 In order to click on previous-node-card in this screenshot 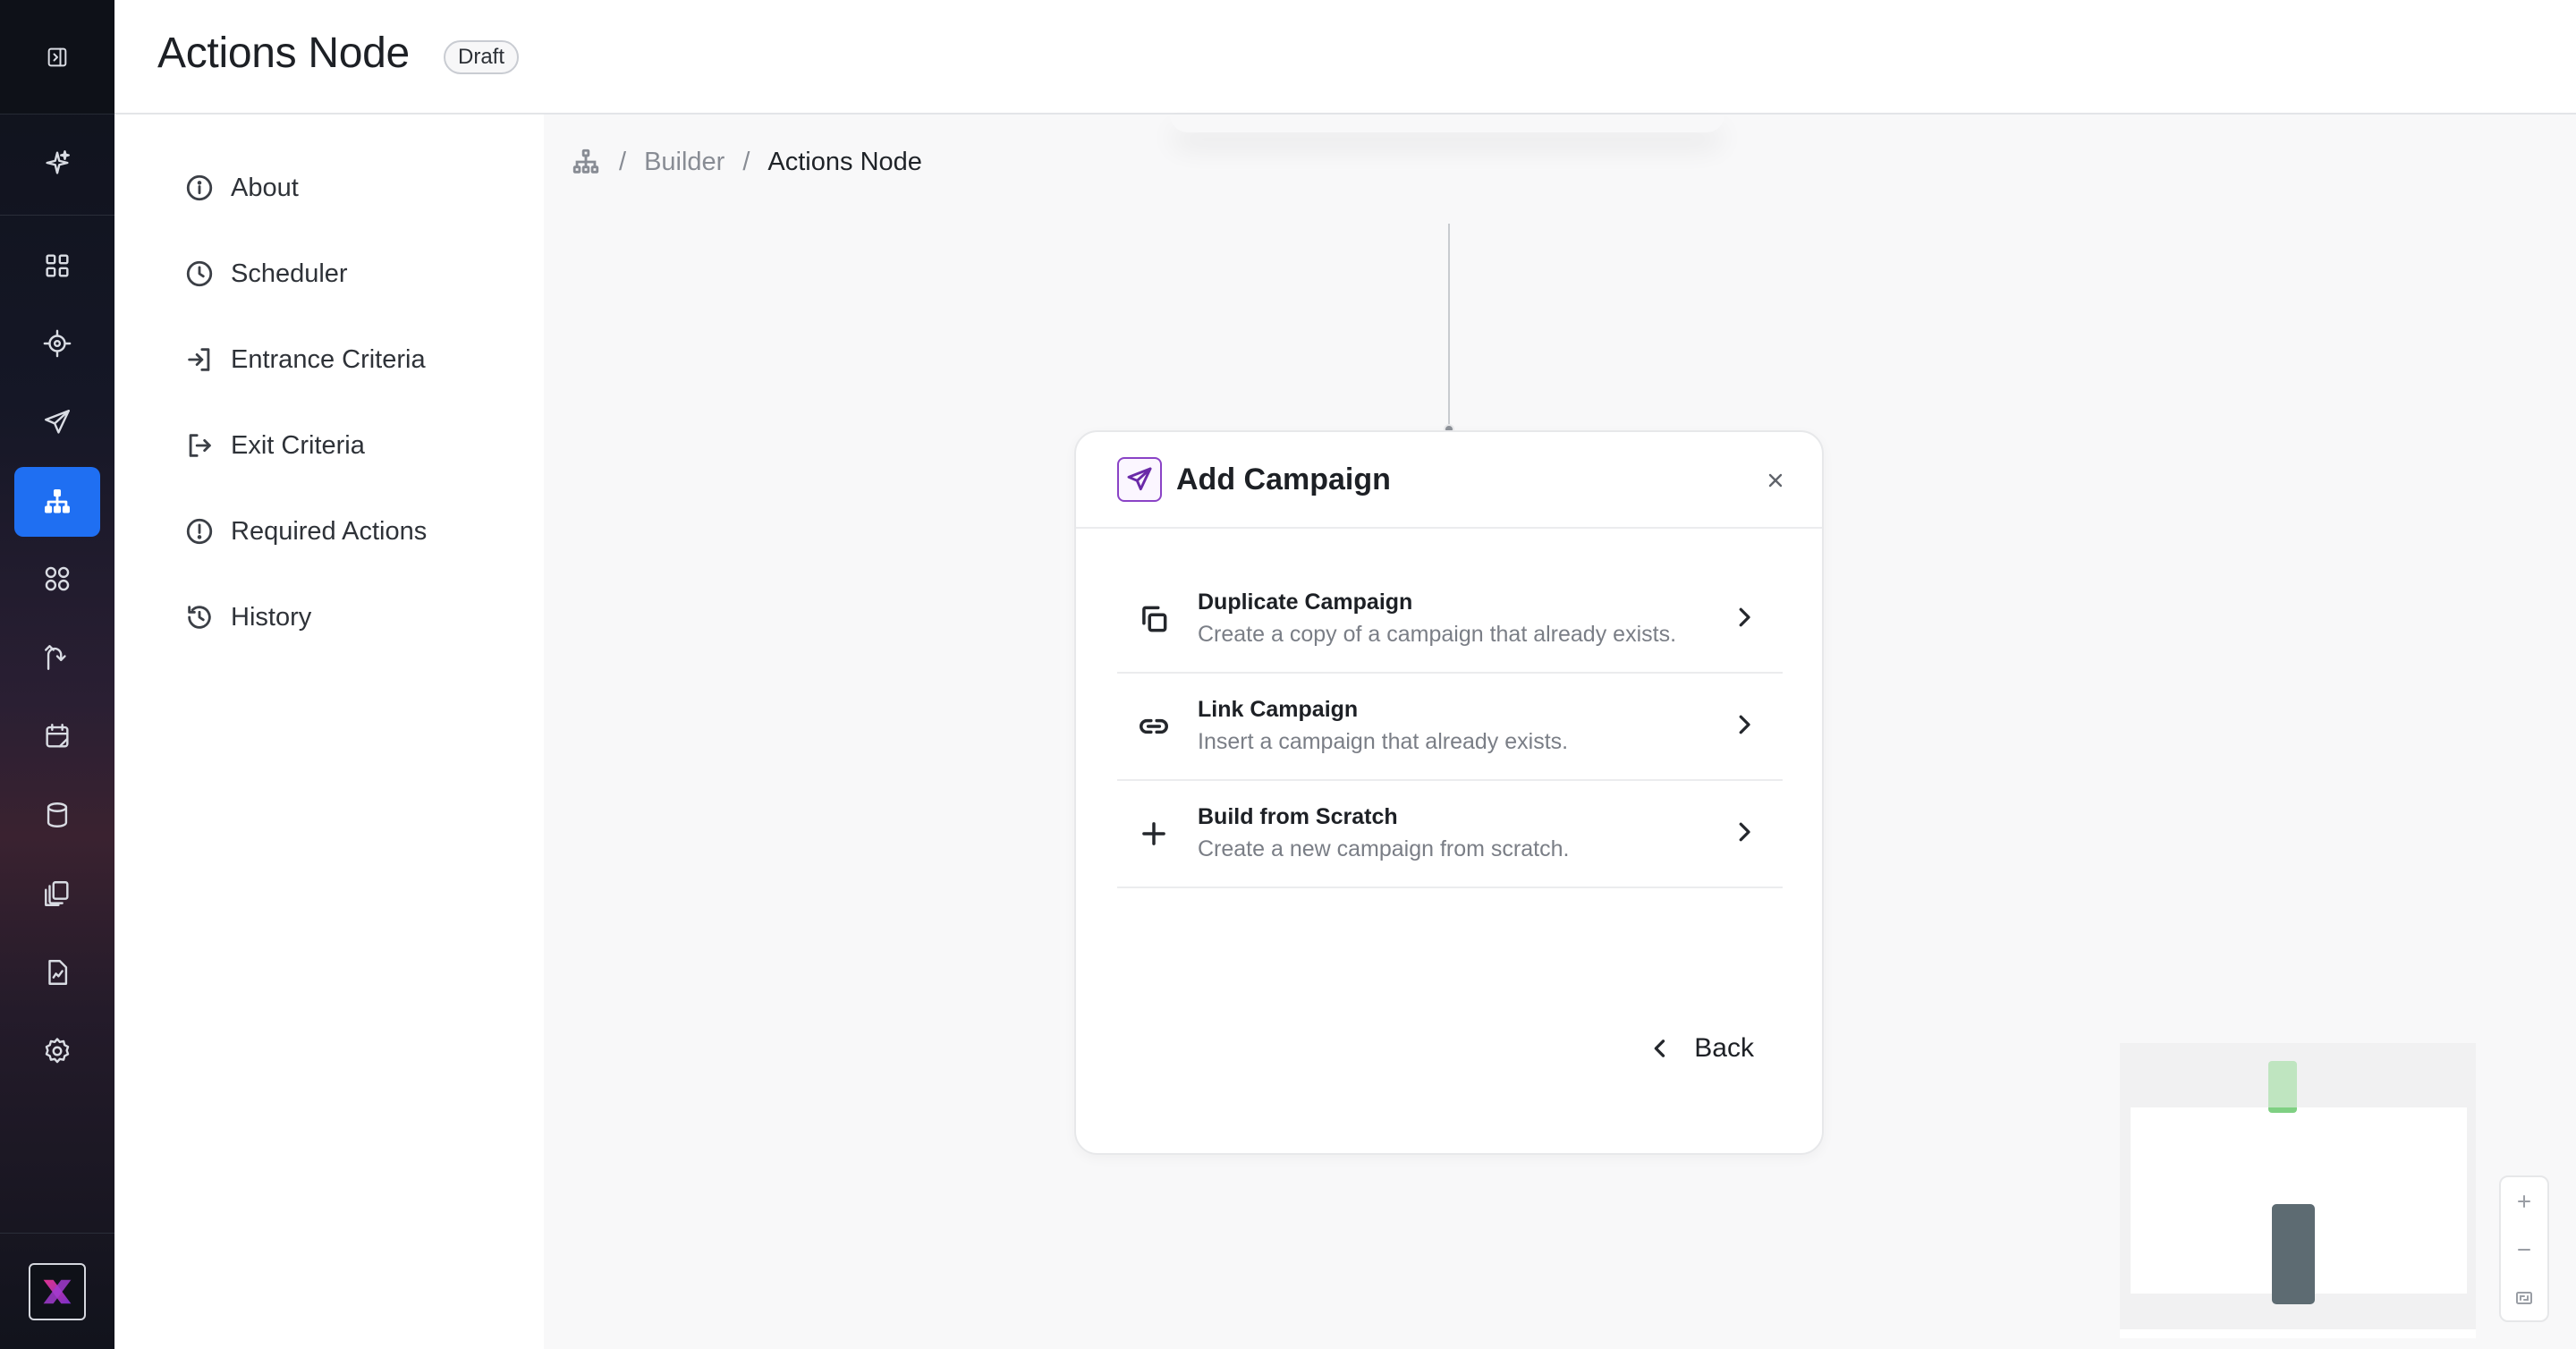, I will do `click(1447, 124)`.